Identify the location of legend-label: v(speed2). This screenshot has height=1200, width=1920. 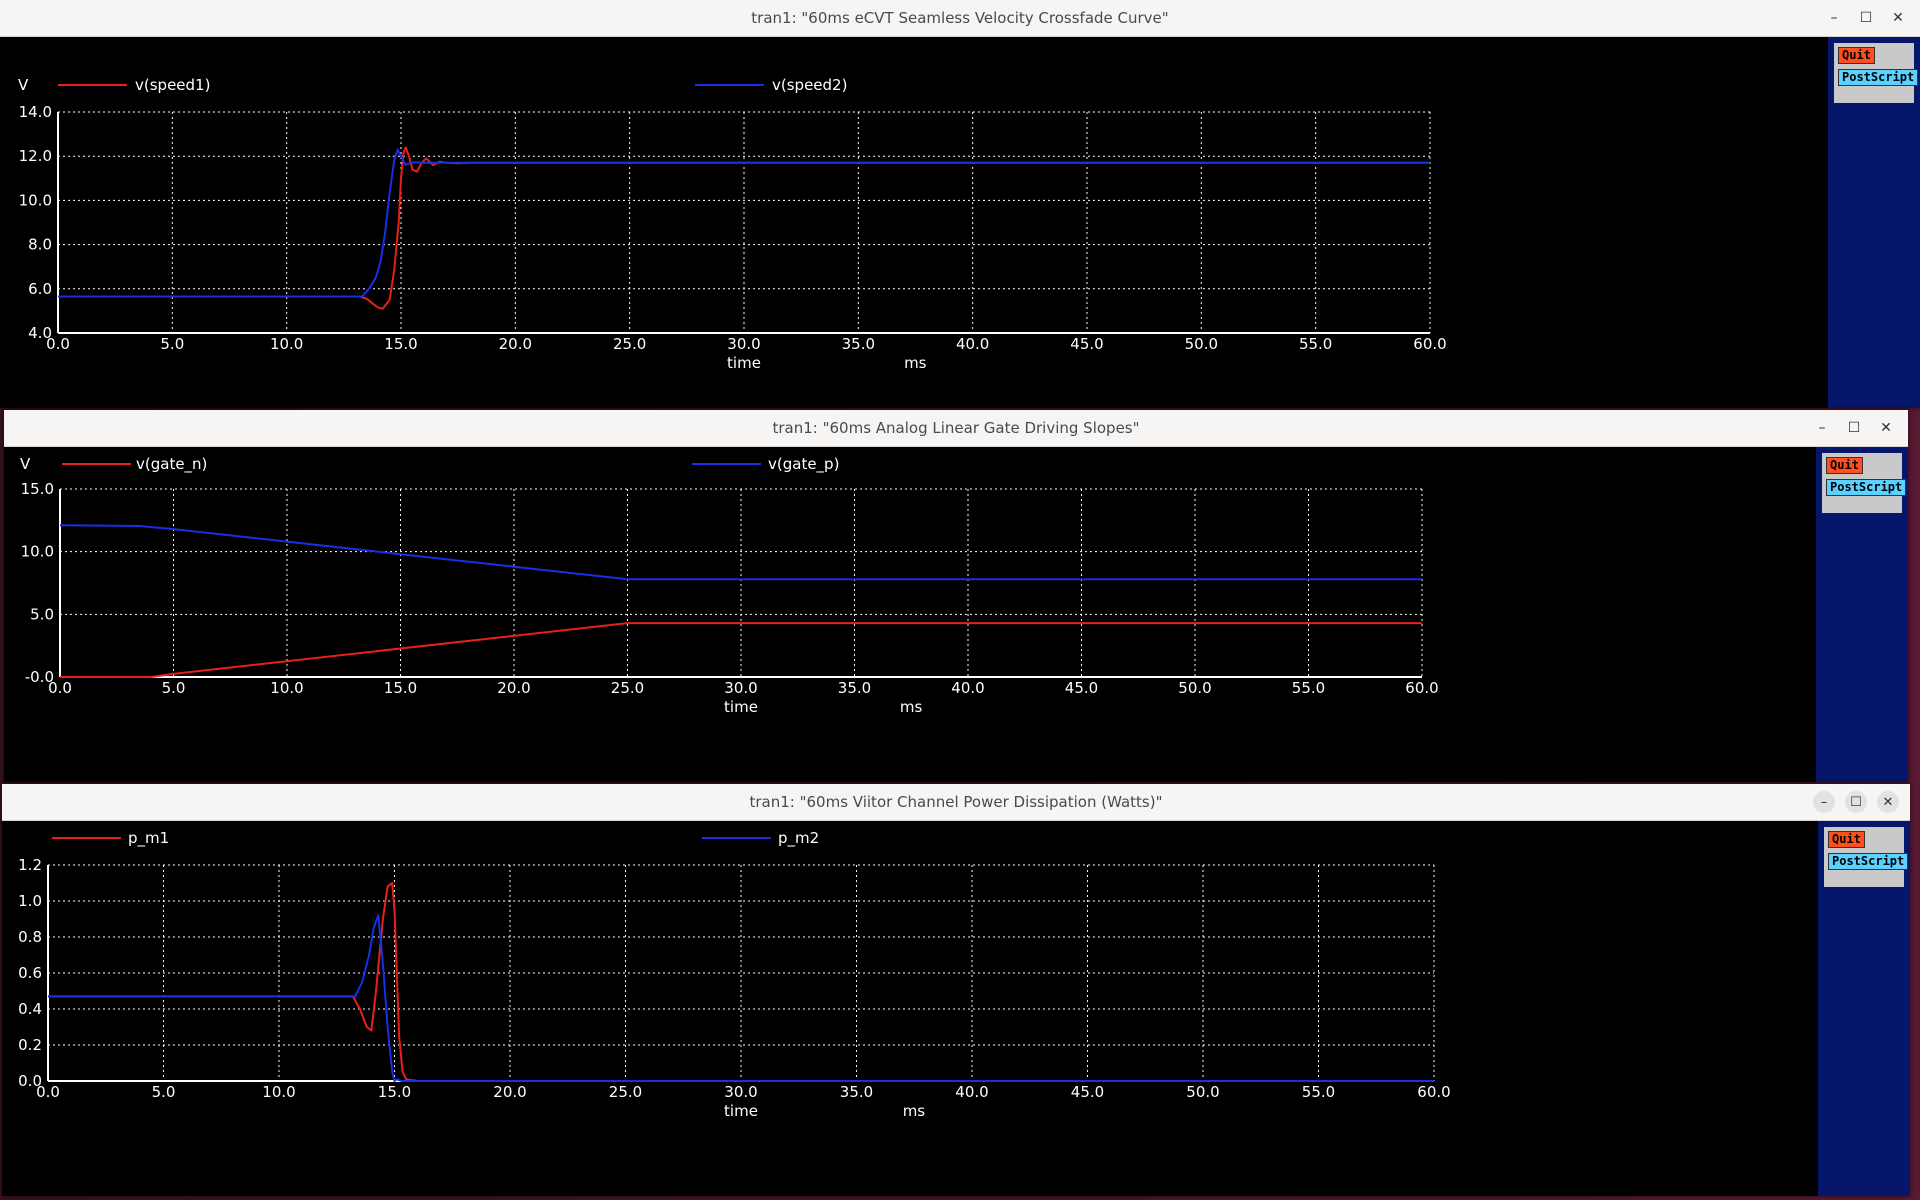
(809, 85).